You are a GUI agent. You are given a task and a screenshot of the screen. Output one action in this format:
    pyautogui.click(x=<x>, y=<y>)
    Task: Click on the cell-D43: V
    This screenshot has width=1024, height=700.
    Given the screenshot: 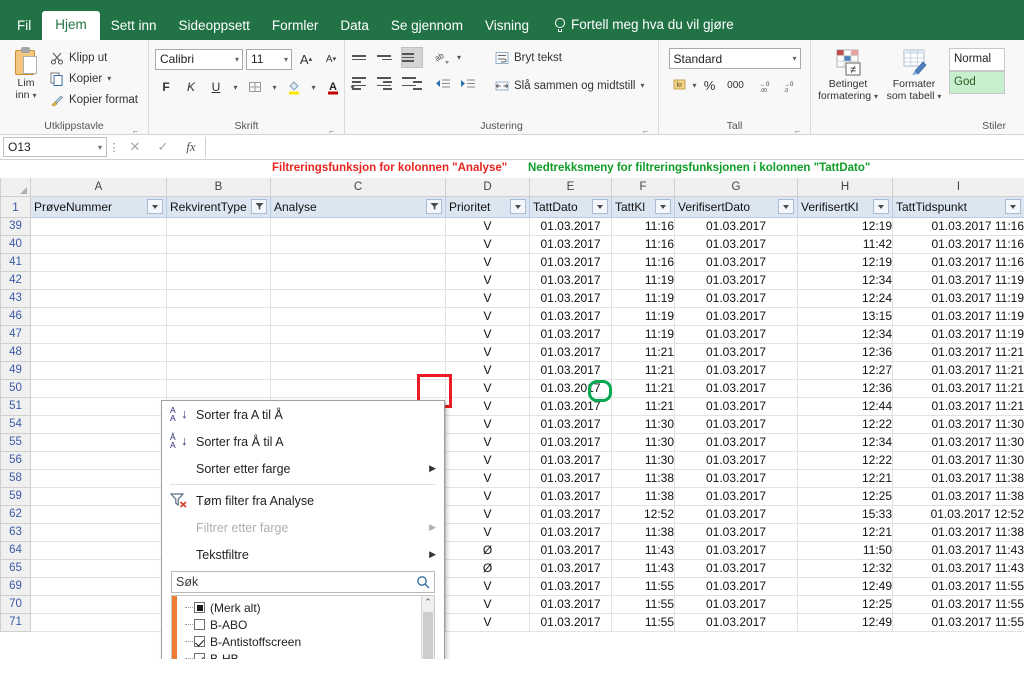 What is the action you would take?
    pyautogui.click(x=487, y=298)
    